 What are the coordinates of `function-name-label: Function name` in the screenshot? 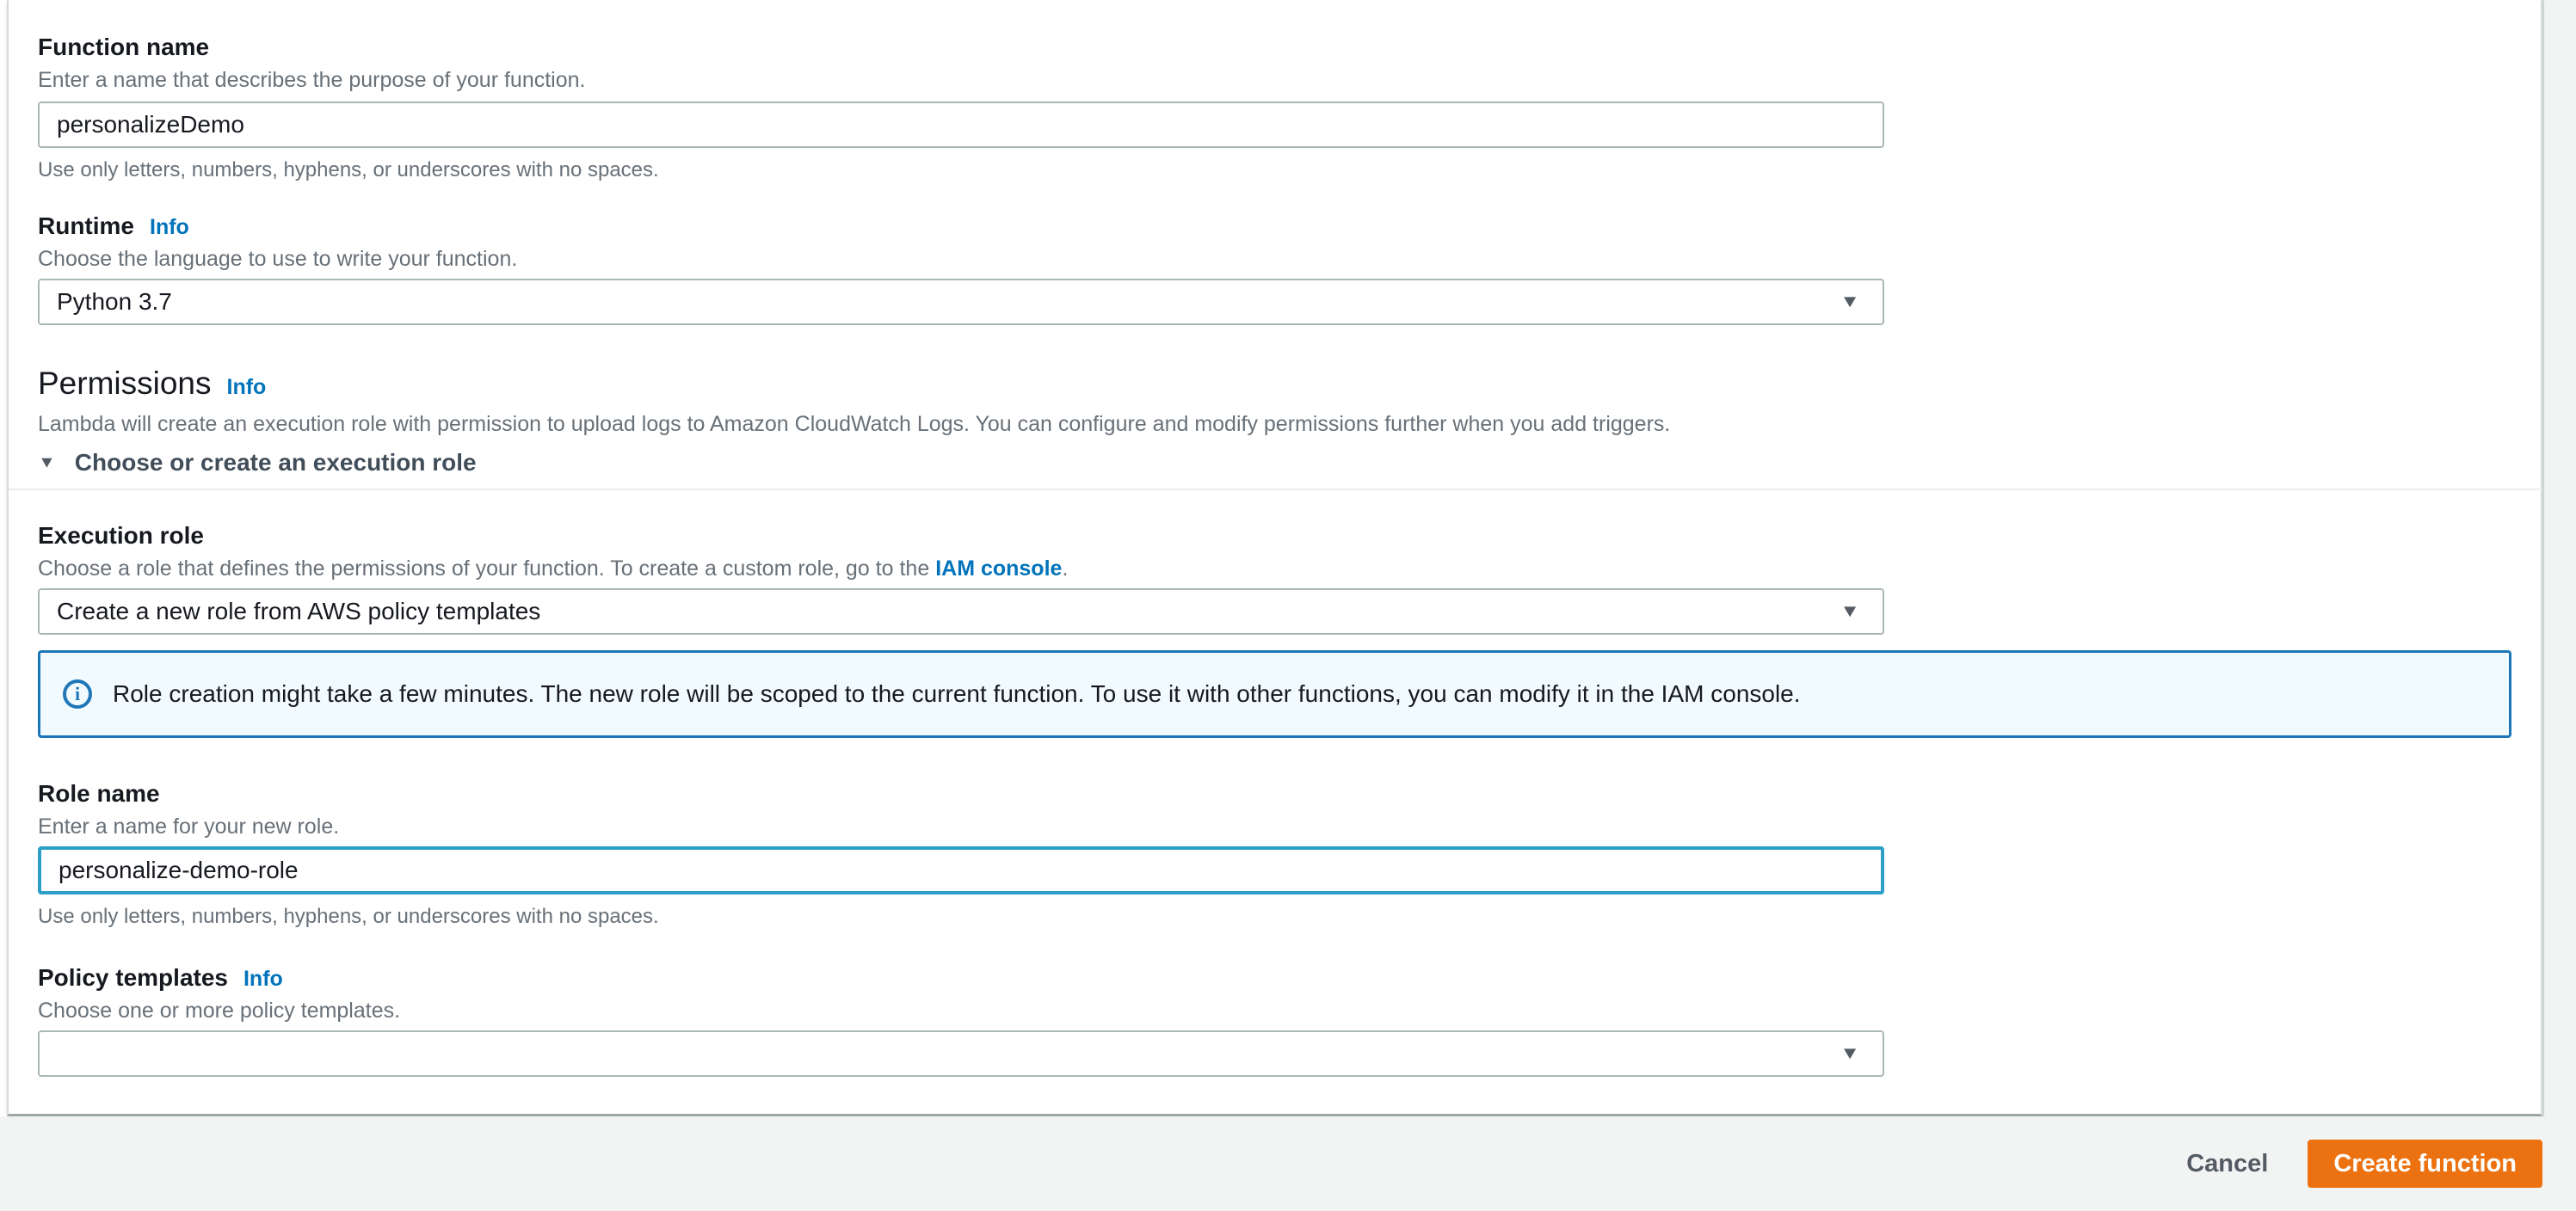 It's located at (124, 47).